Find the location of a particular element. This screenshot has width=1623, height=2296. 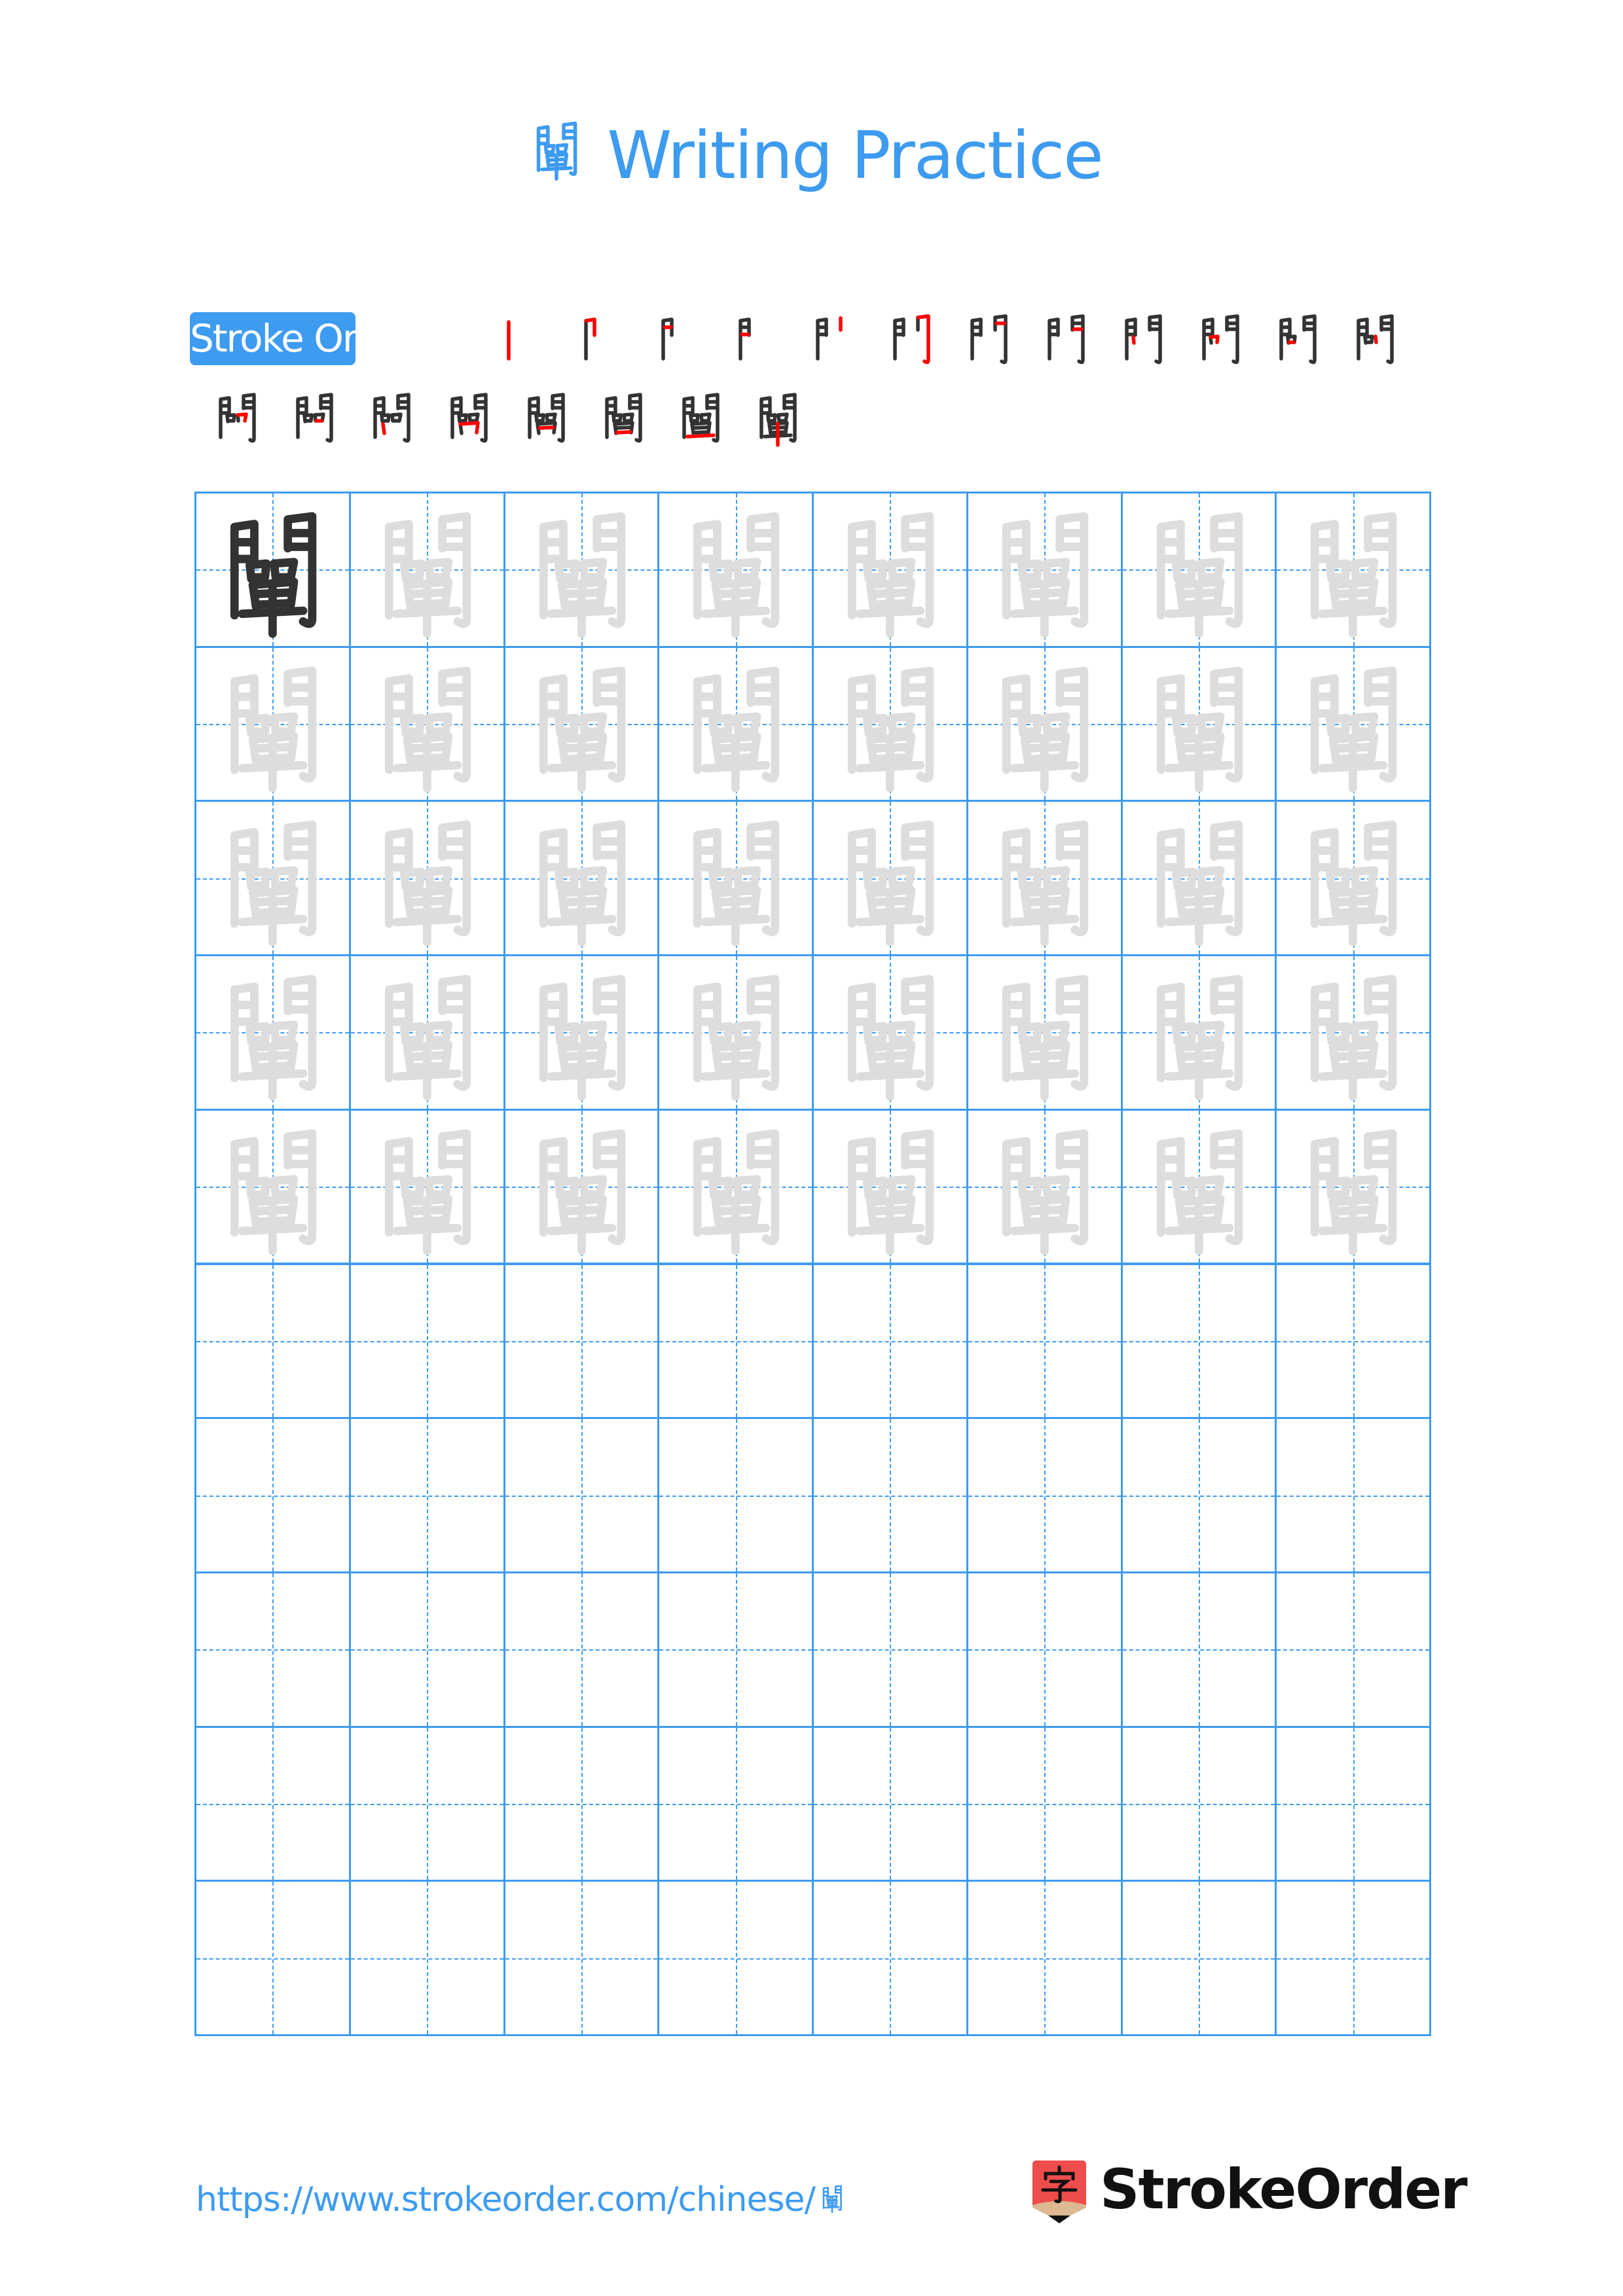

stroke-order-label: Stroke Order is located at coordinates (303, 338).